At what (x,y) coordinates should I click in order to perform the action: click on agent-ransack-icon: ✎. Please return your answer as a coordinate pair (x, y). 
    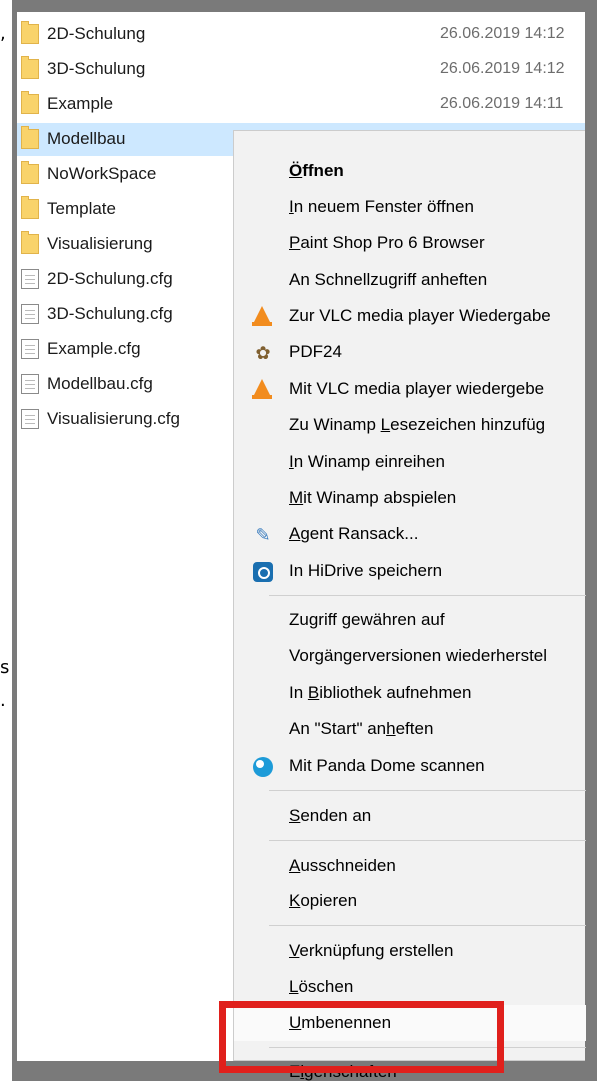
    Looking at the image, I should click on (263, 535).